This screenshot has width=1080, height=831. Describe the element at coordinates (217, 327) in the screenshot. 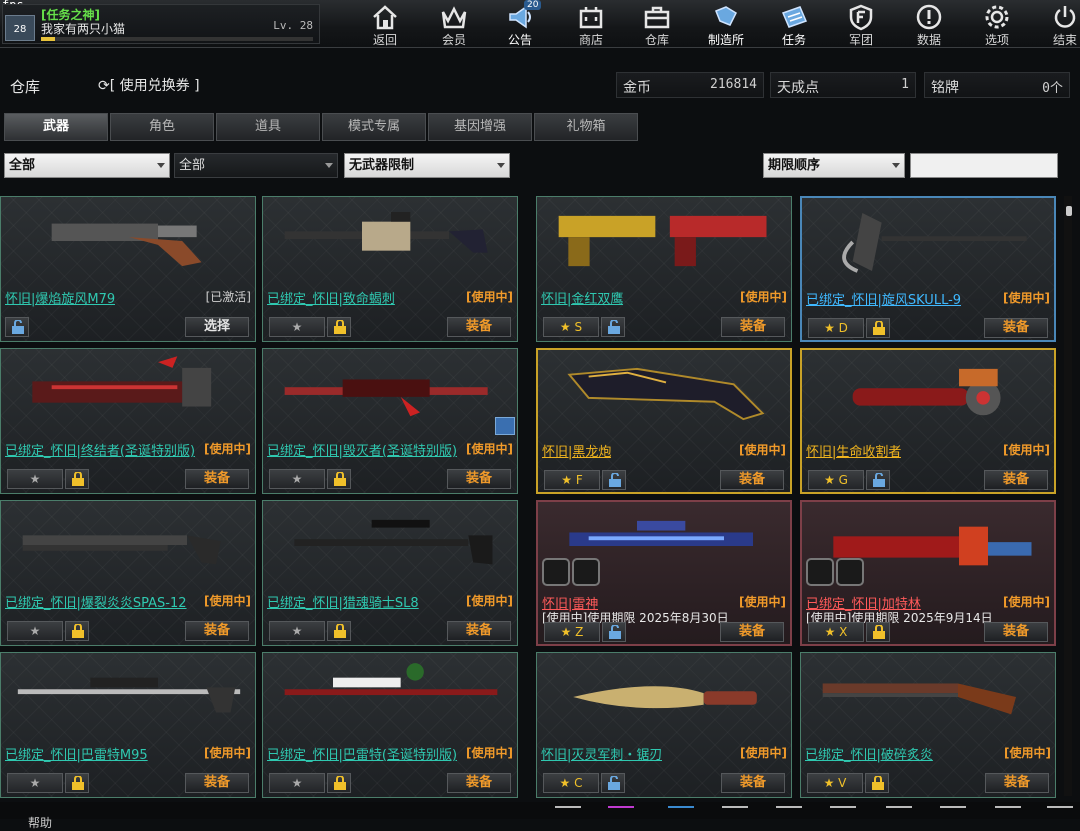

I see `select-button: 选择` at that location.